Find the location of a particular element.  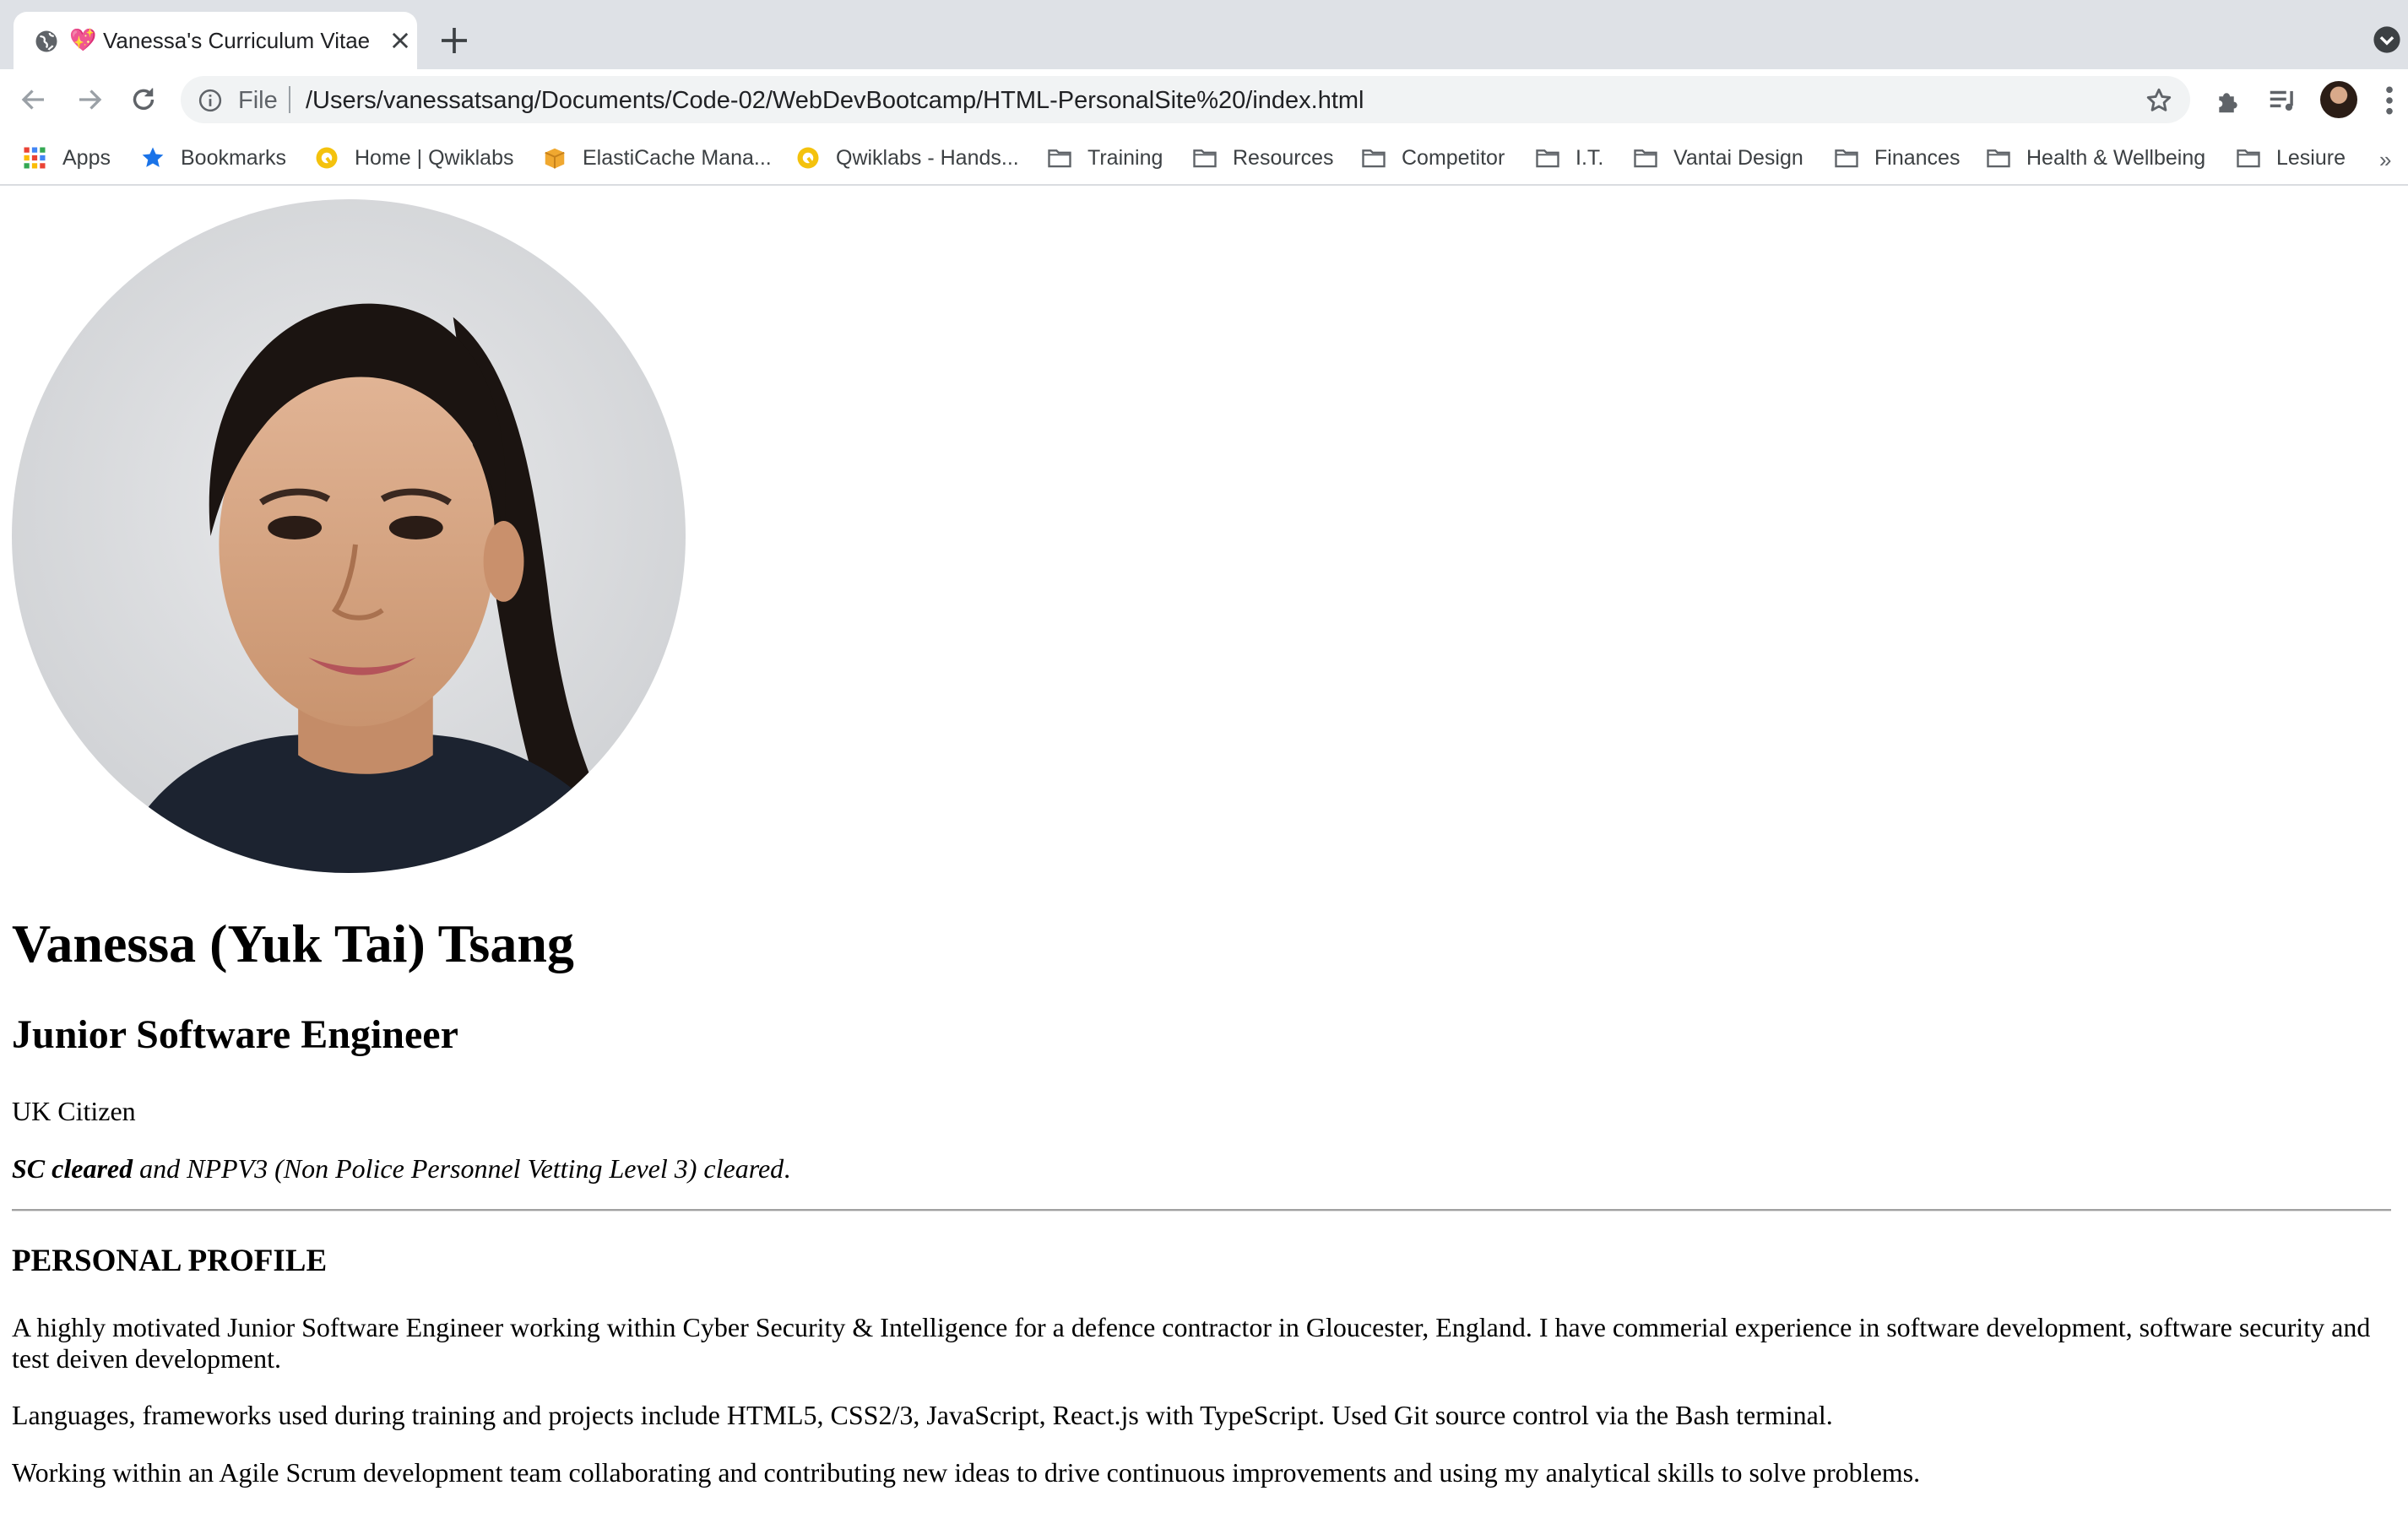

bookmark-label: Vantai Design is located at coordinates (1738, 158).